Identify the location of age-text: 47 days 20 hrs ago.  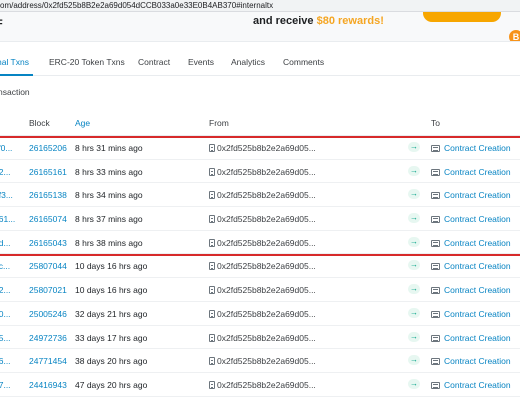
(111, 384).